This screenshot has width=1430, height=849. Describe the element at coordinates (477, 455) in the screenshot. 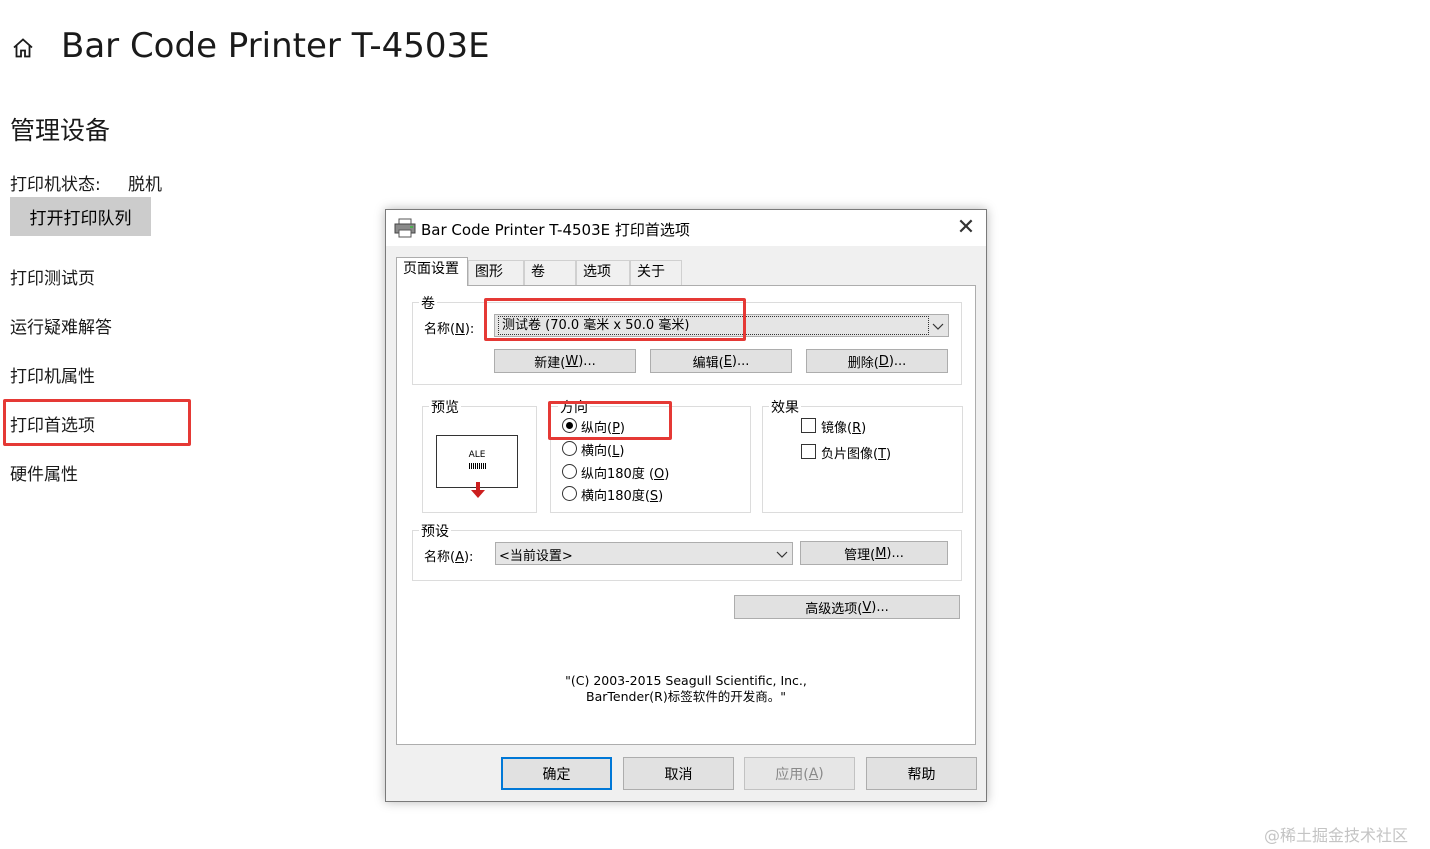

I see `preview-sample-text: ALE` at that location.